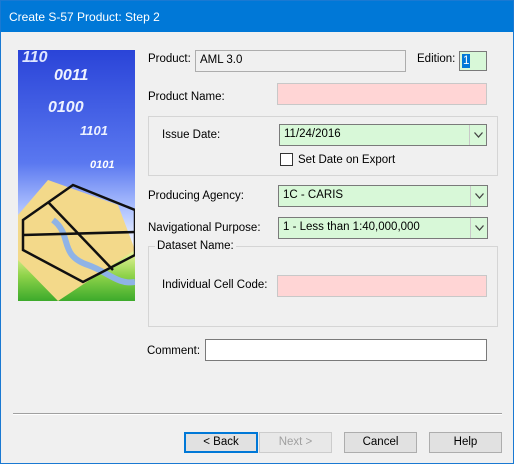 This screenshot has width=514, height=464. Describe the element at coordinates (221, 442) in the screenshot. I see `back-button: < Back` at that location.